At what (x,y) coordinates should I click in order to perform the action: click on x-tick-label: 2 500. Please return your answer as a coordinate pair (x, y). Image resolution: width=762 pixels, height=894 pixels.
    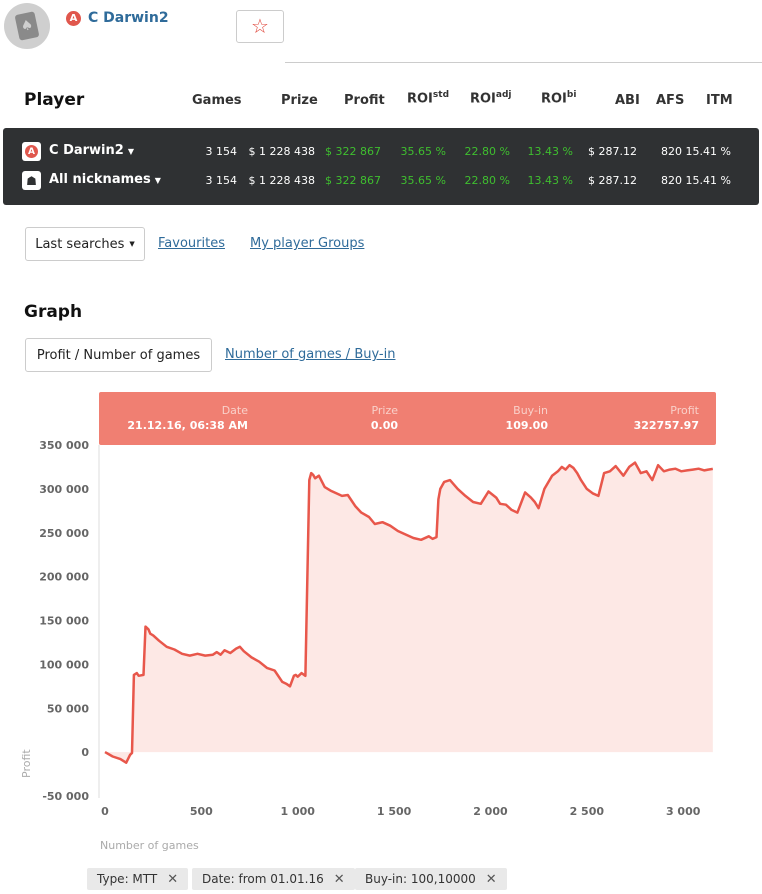
    Looking at the image, I should click on (587, 811).